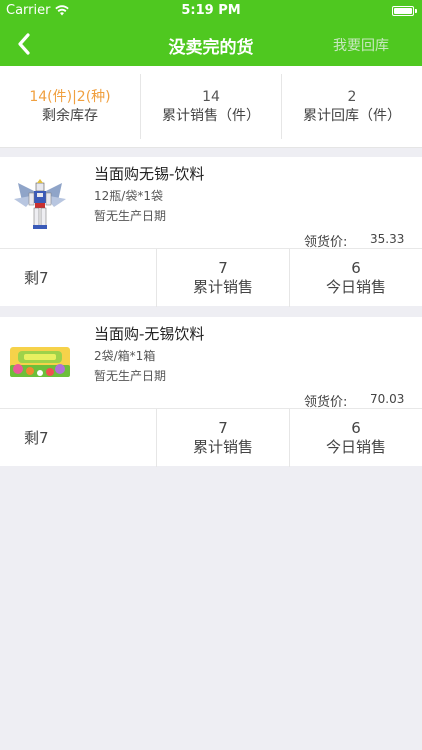 The width and height of the screenshot is (422, 750). I want to click on inventory-summary: 14(件)|2(种) 剩余库存 14 累计销售（件） 2 累计回库（件）, so click(211, 107).